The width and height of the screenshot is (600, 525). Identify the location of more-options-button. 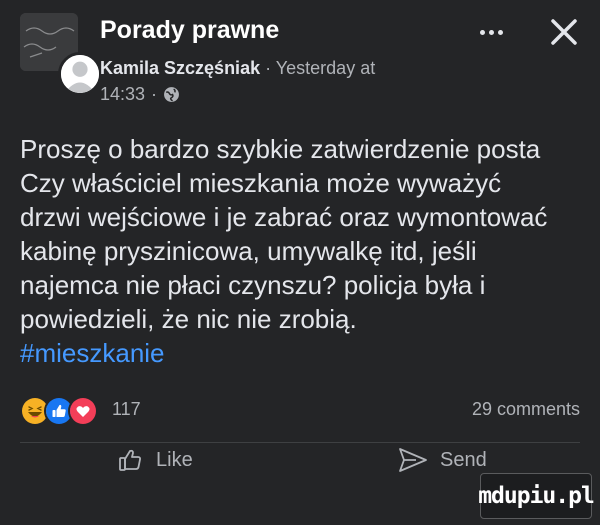
(491, 32).